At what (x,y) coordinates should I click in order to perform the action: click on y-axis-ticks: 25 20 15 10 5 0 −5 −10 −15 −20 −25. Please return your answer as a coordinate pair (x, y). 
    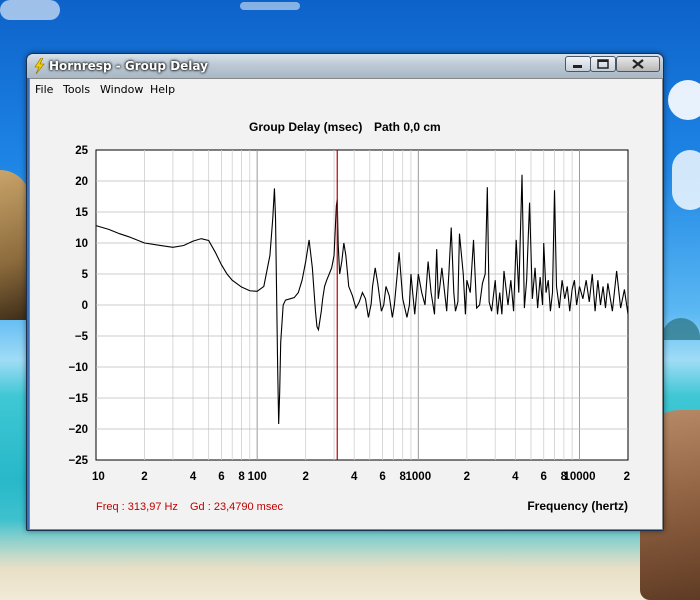
    Looking at the image, I should click on (78, 306).